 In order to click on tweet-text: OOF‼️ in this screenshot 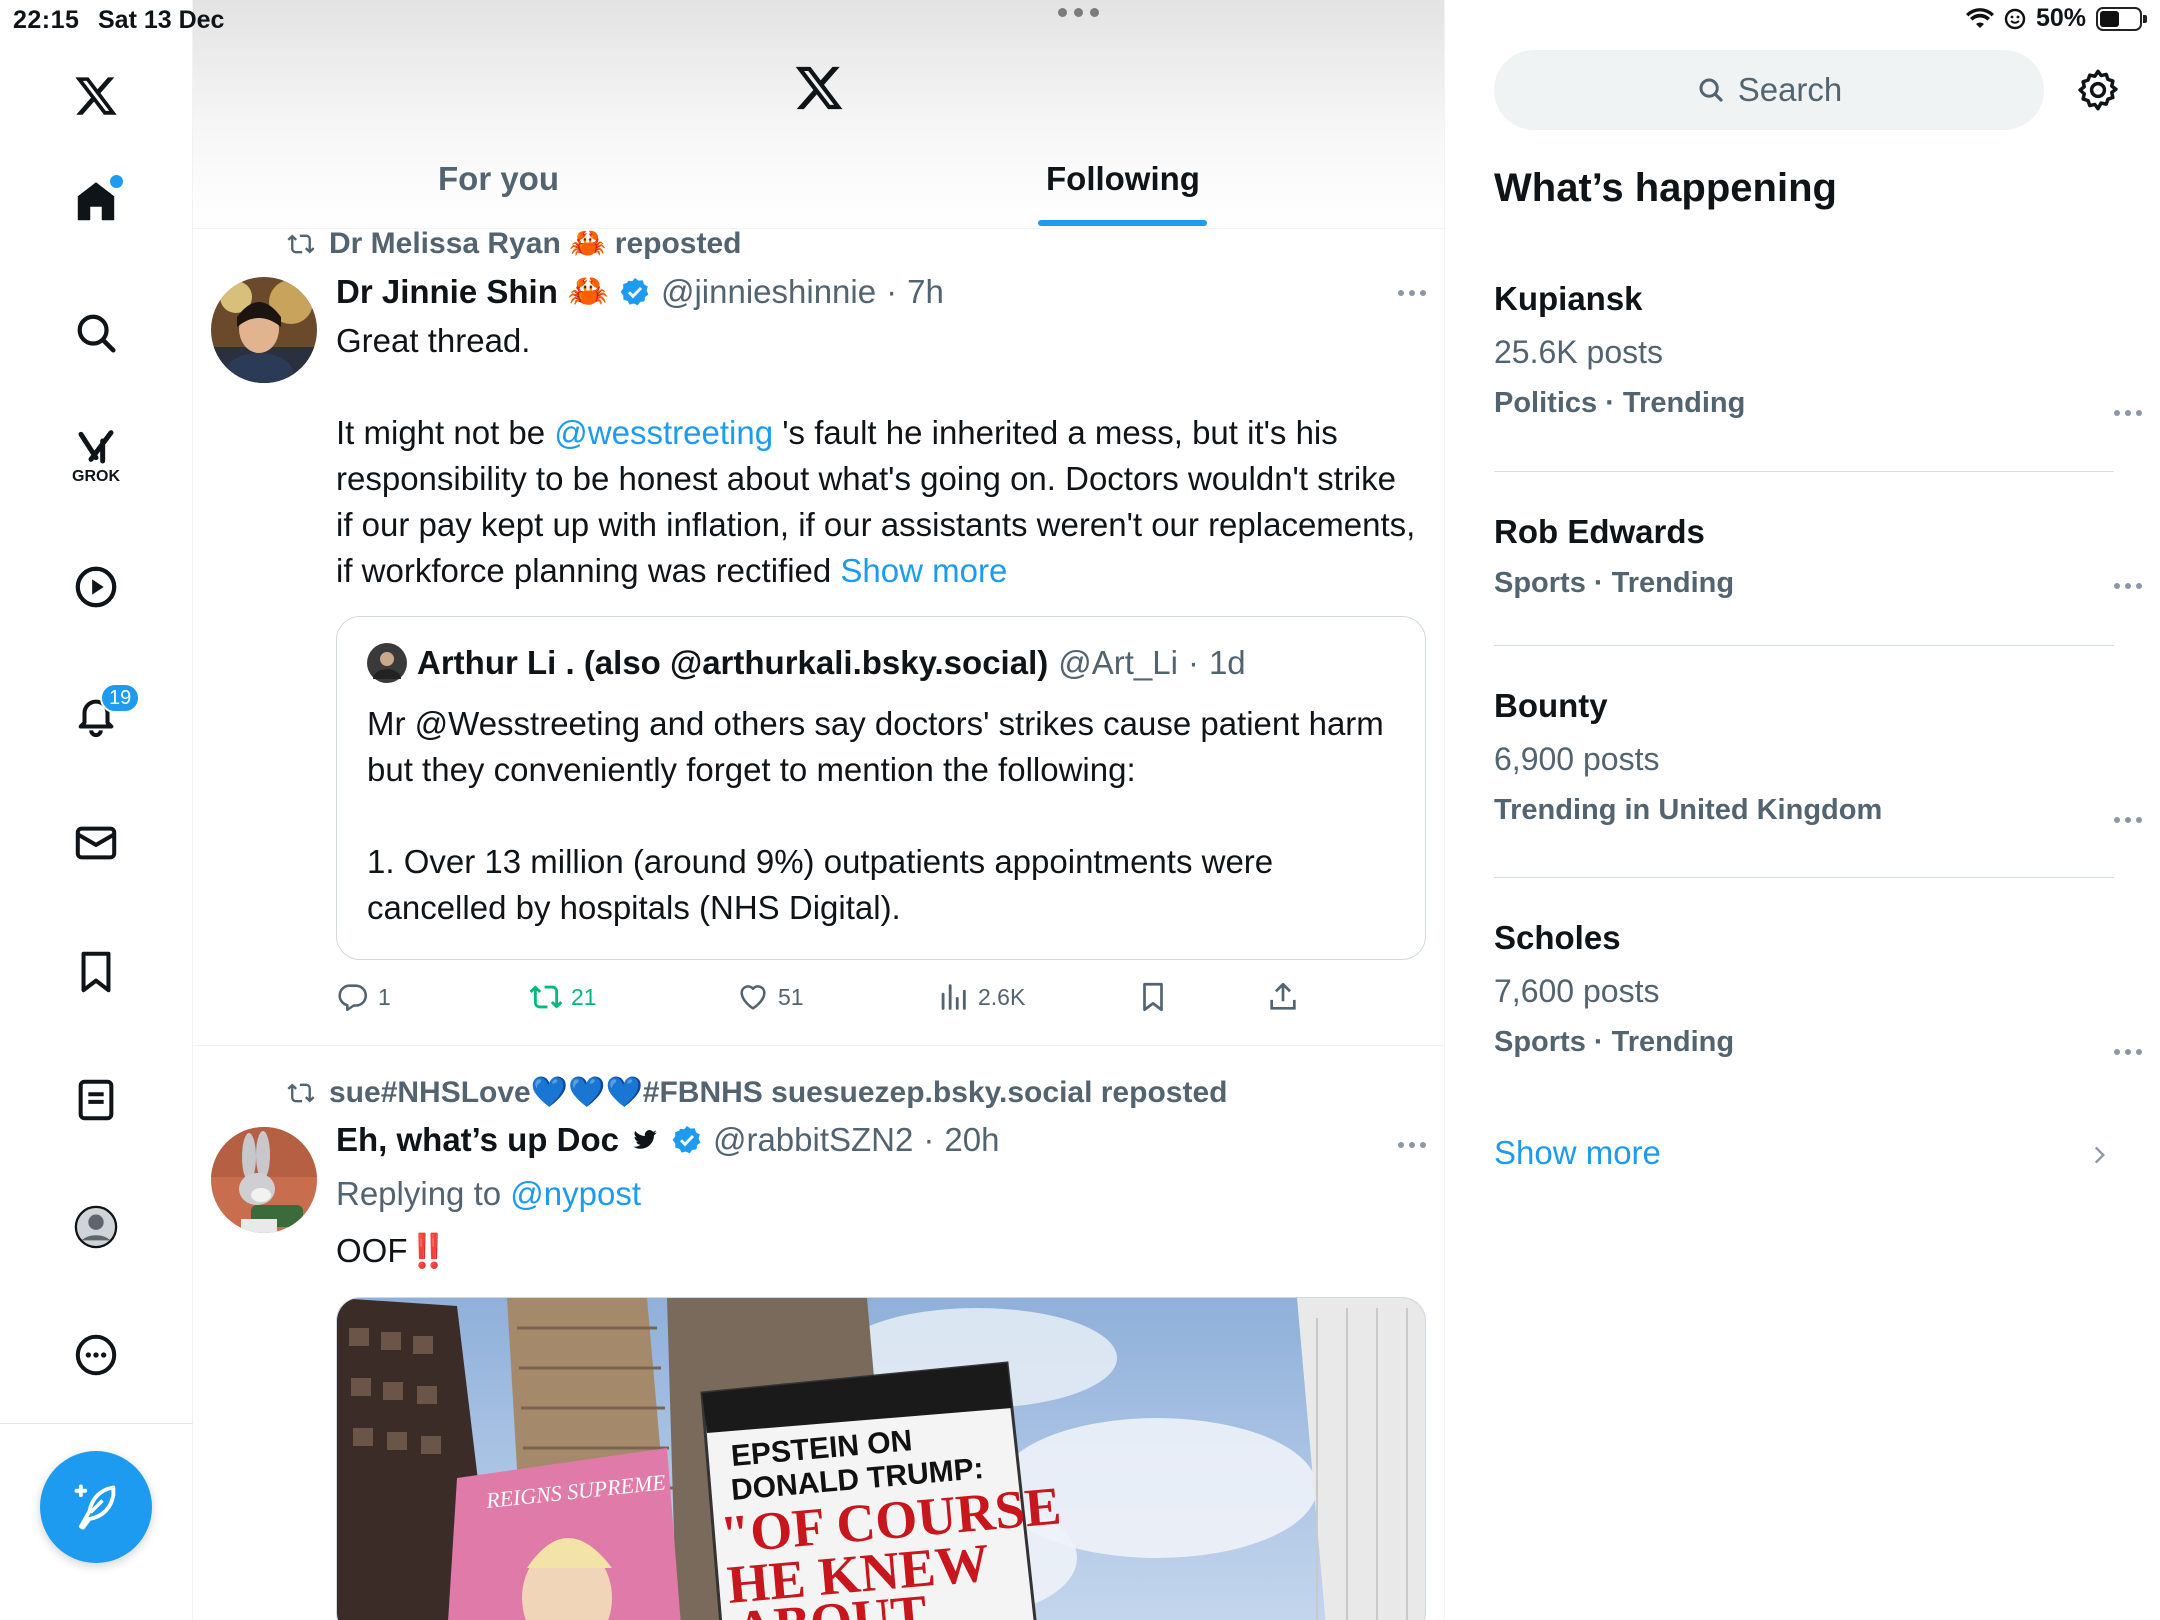, I will do `click(392, 1251)`.